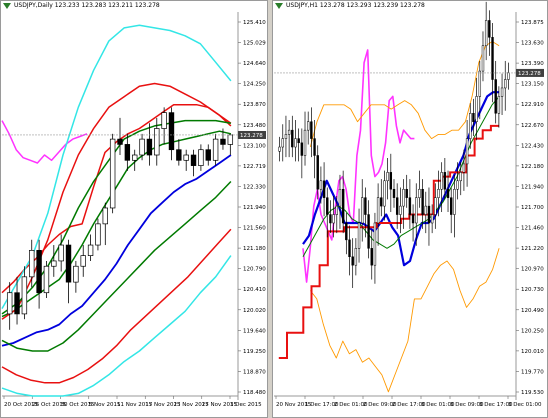 The width and height of the screenshot is (548, 418). I want to click on price-tick-label: 125.410, so click(254, 23).